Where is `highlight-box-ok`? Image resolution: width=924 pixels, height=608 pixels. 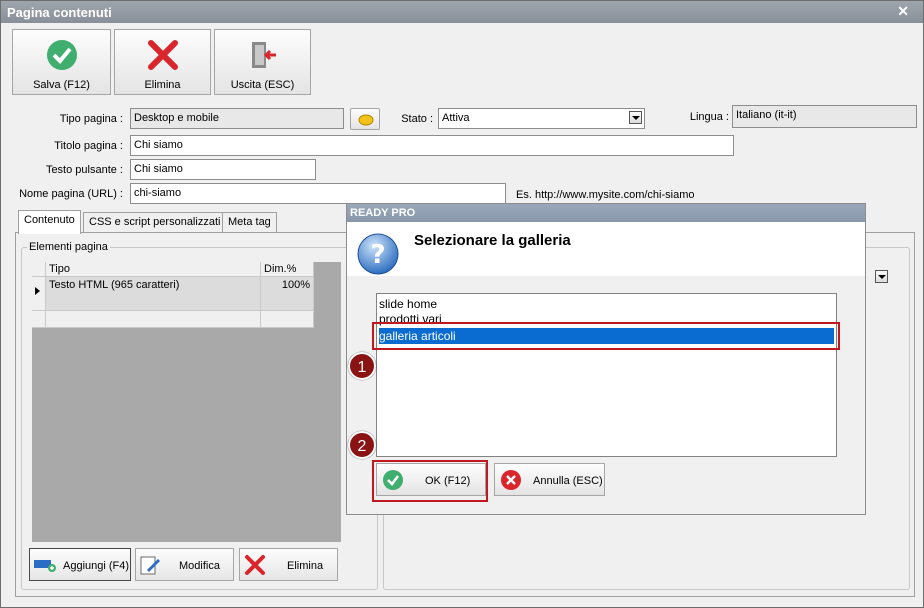
highlight-box-ok is located at coordinates (430, 481).